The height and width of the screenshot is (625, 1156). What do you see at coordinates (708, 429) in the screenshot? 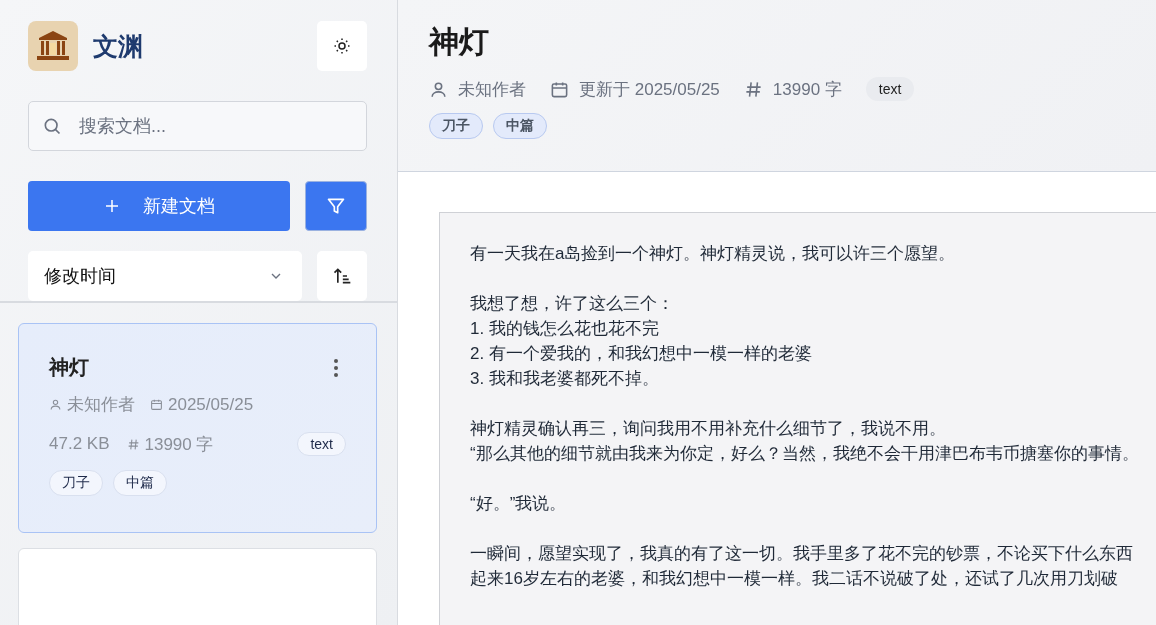
I see `text-line: 神灯精灵确认再三，询问我用不用补充什么细节了，我说不用。` at bounding box center [708, 429].